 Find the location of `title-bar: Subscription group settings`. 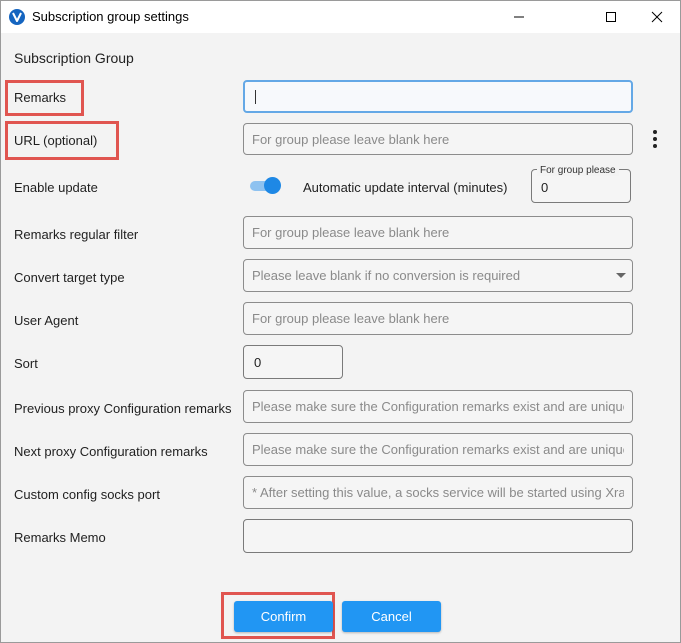

title-bar: Subscription group settings is located at coordinates (340, 17).